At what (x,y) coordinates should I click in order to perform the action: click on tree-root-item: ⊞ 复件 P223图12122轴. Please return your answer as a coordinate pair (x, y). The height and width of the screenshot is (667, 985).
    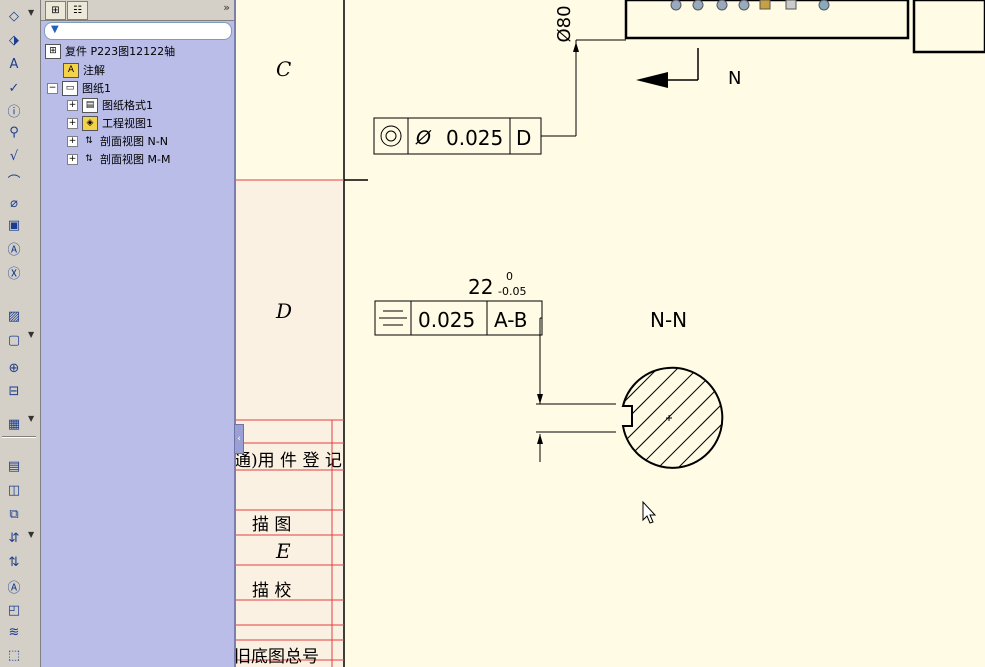
    Looking at the image, I should click on (110, 51).